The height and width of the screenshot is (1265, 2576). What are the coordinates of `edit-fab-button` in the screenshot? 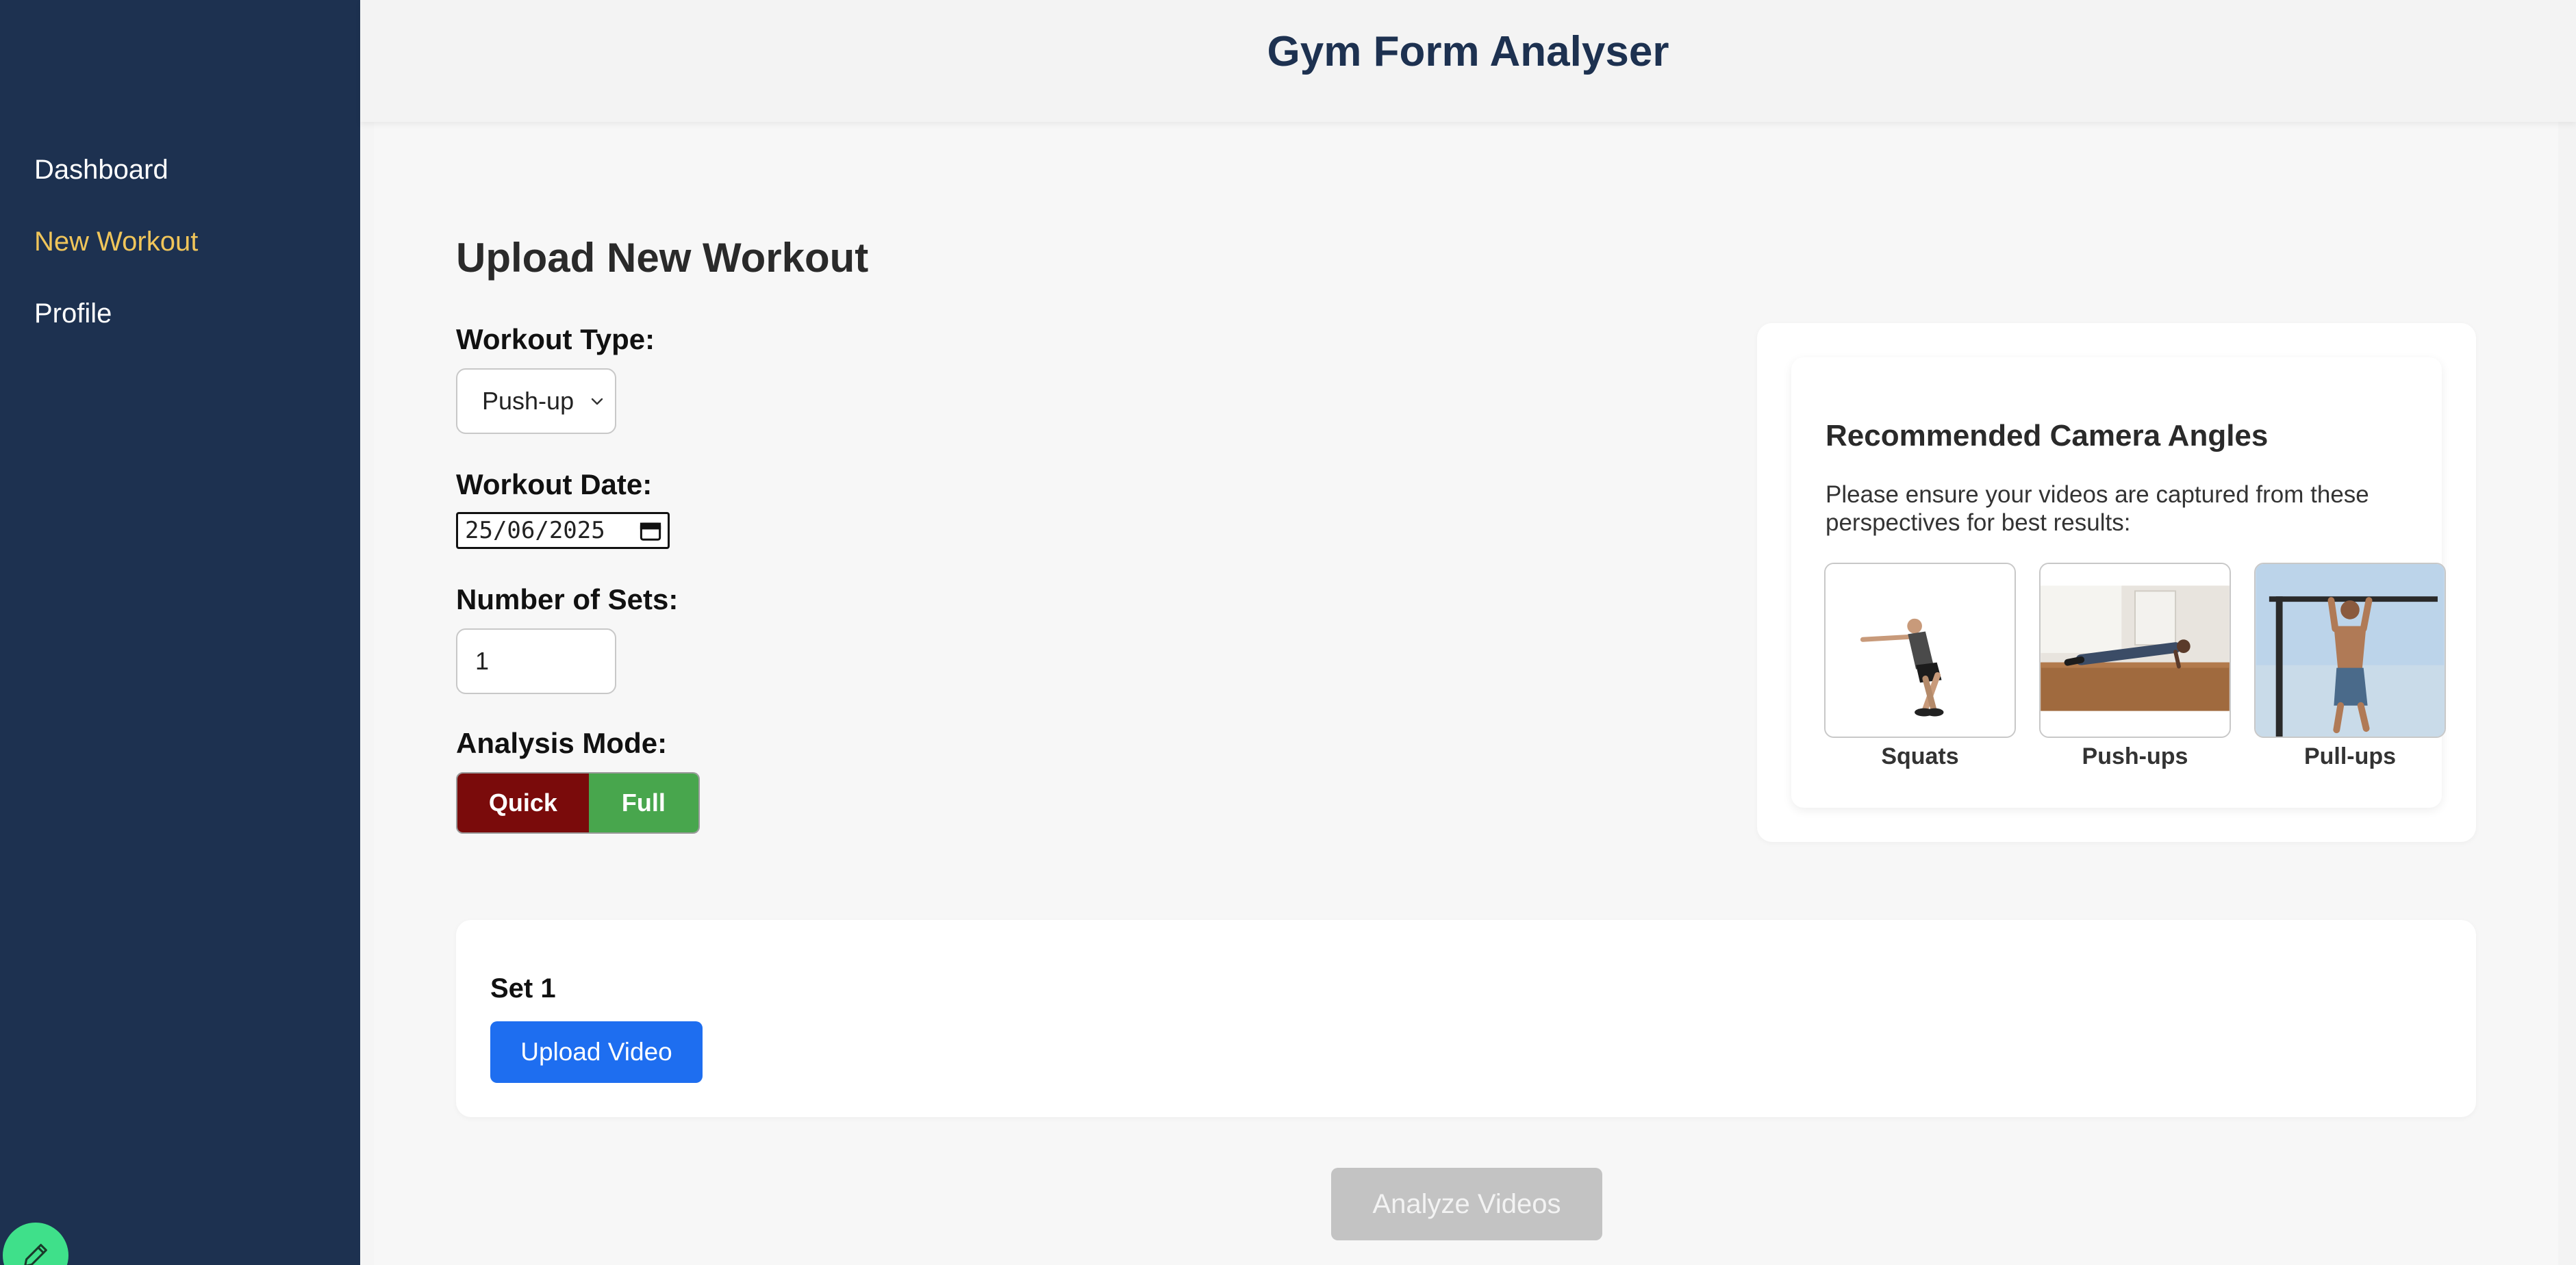 It's located at (35, 1244).